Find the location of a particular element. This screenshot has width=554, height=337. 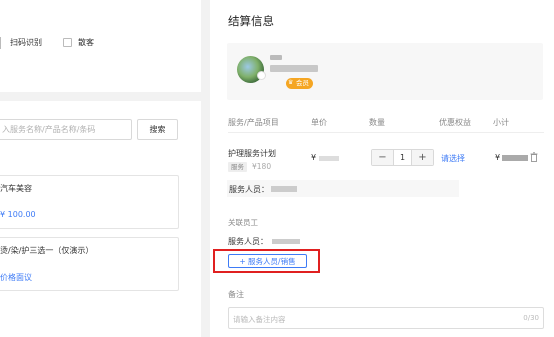

walkin-label: 散客 is located at coordinates (86, 42).